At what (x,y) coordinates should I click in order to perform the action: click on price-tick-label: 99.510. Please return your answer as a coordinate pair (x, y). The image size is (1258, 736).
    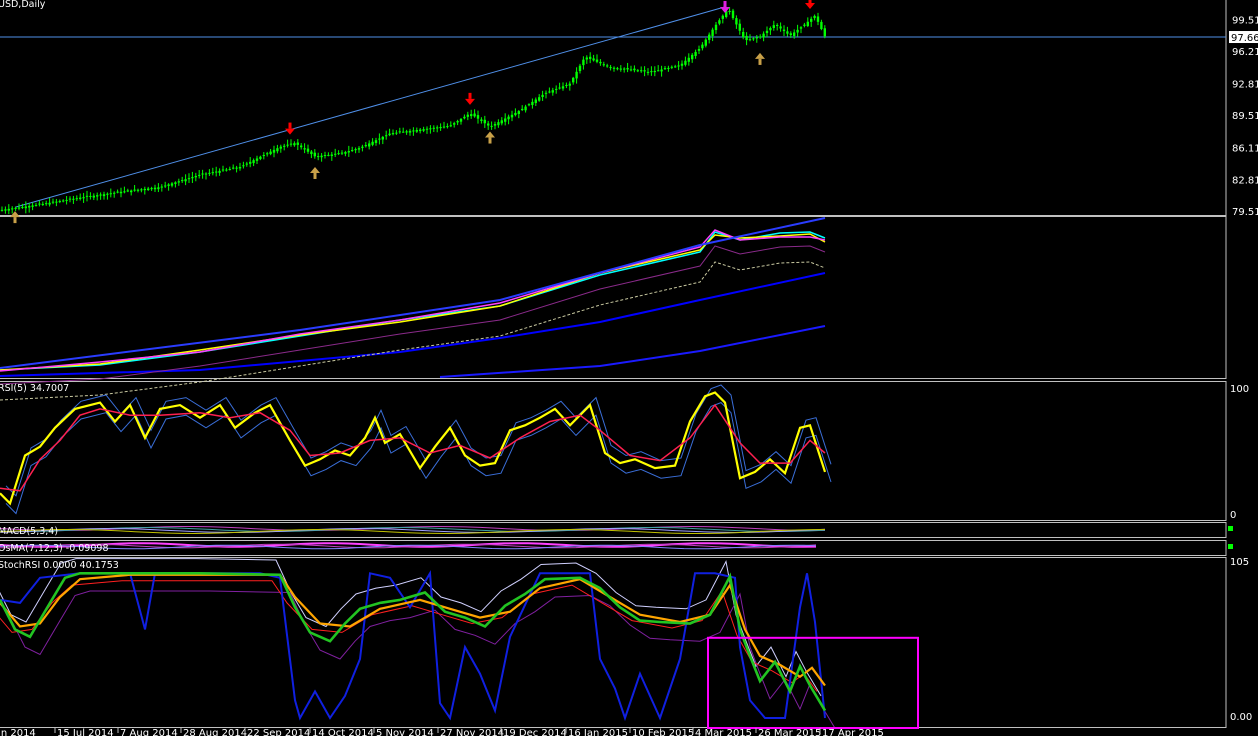
    Looking at the image, I should click on (1245, 20).